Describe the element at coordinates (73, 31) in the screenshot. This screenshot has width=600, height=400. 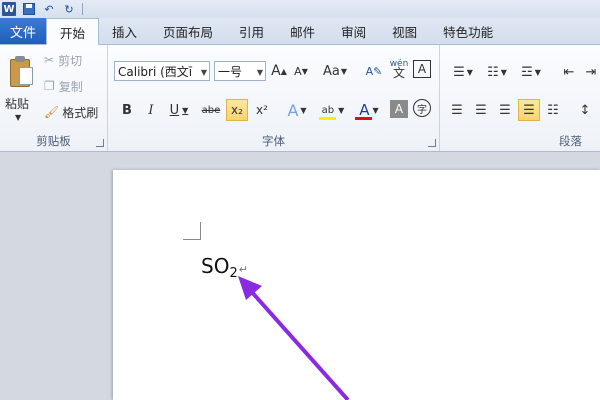
I see `tab-home: 开始` at that location.